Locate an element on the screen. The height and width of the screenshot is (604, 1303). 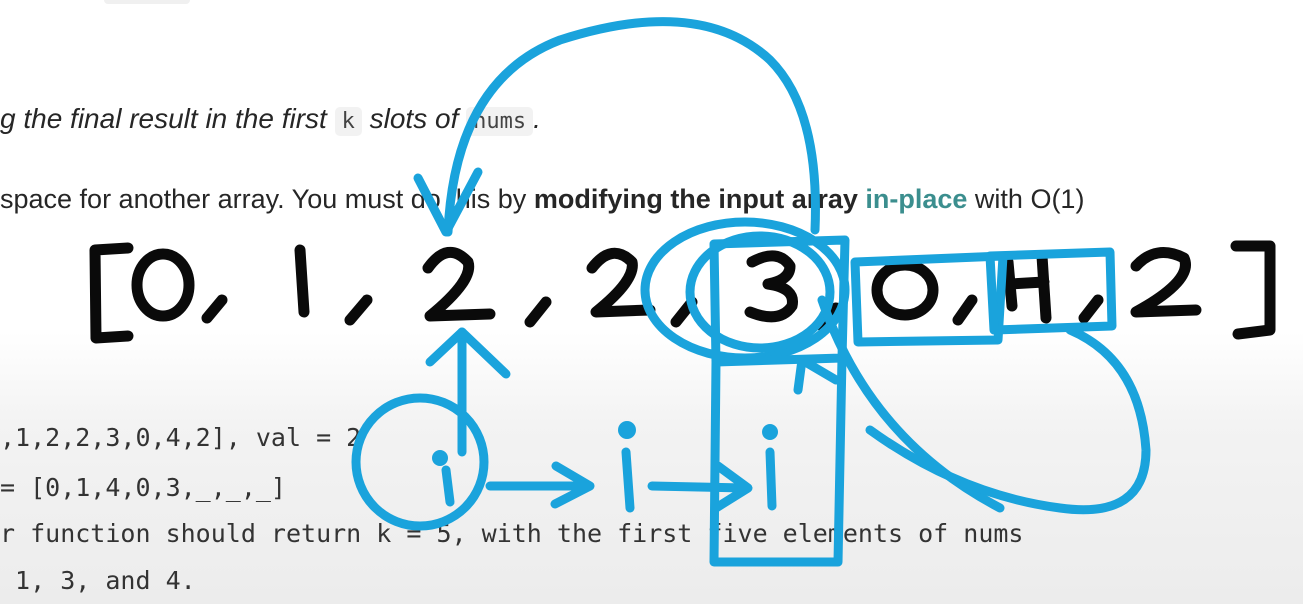
diagonal-arrow-head is located at coordinates (817, 375).